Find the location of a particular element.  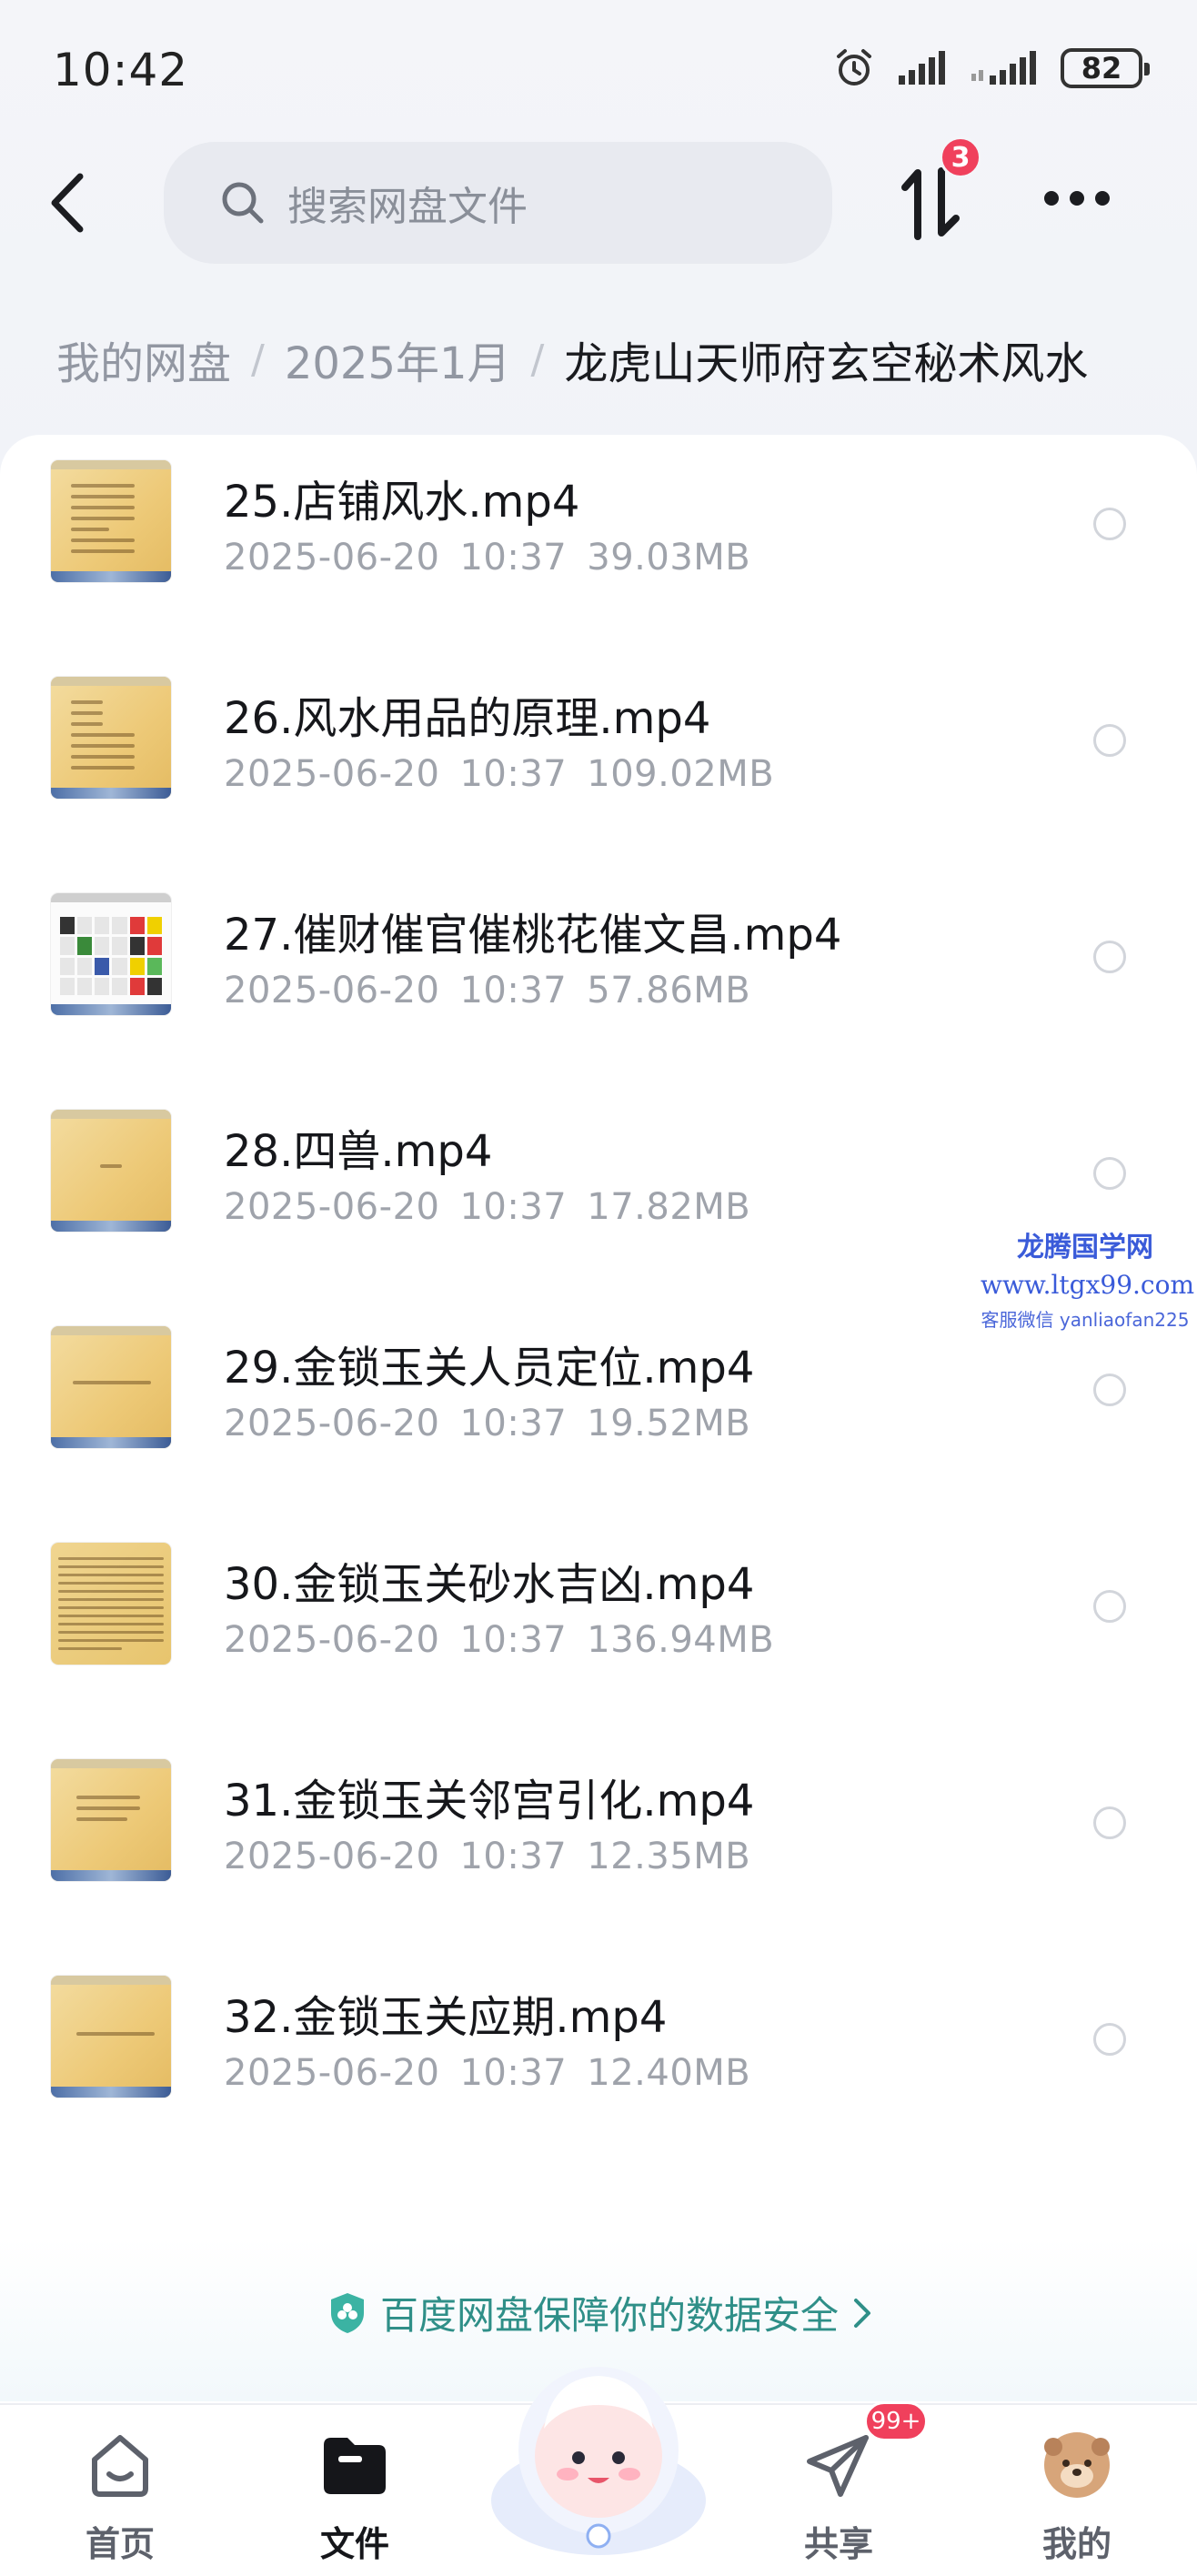

file-size: 19.52MB is located at coordinates (669, 1423).